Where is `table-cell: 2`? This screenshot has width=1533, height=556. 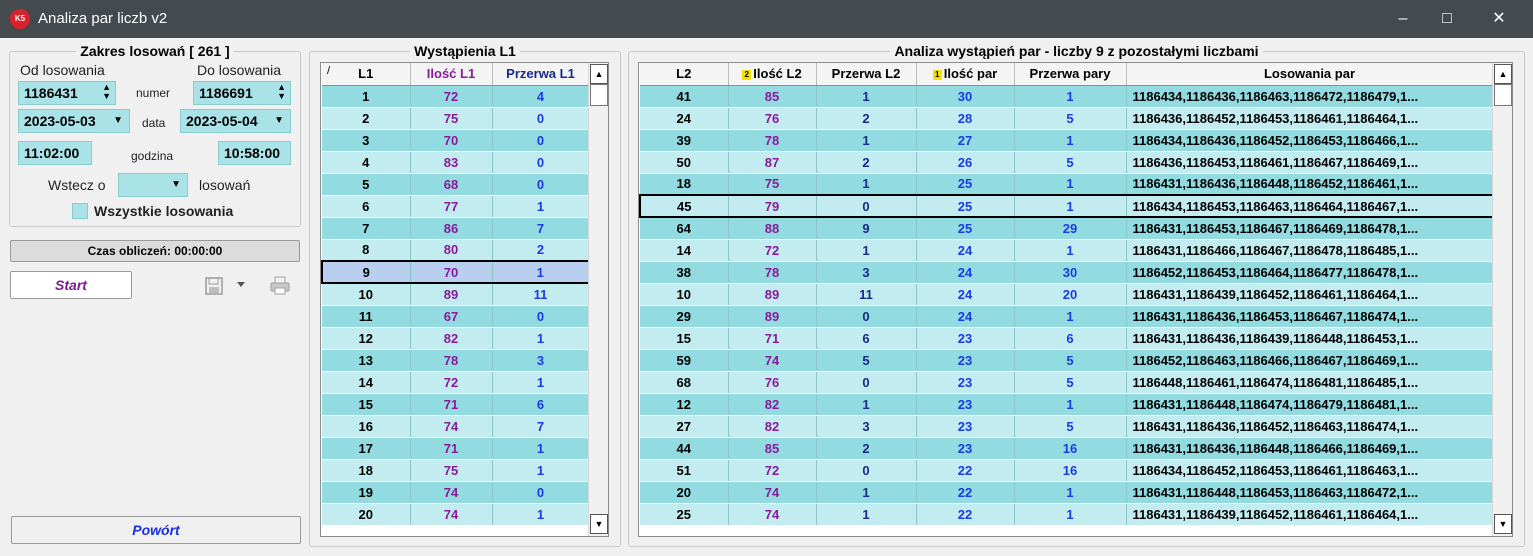
table-cell: 2 is located at coordinates (541, 250).